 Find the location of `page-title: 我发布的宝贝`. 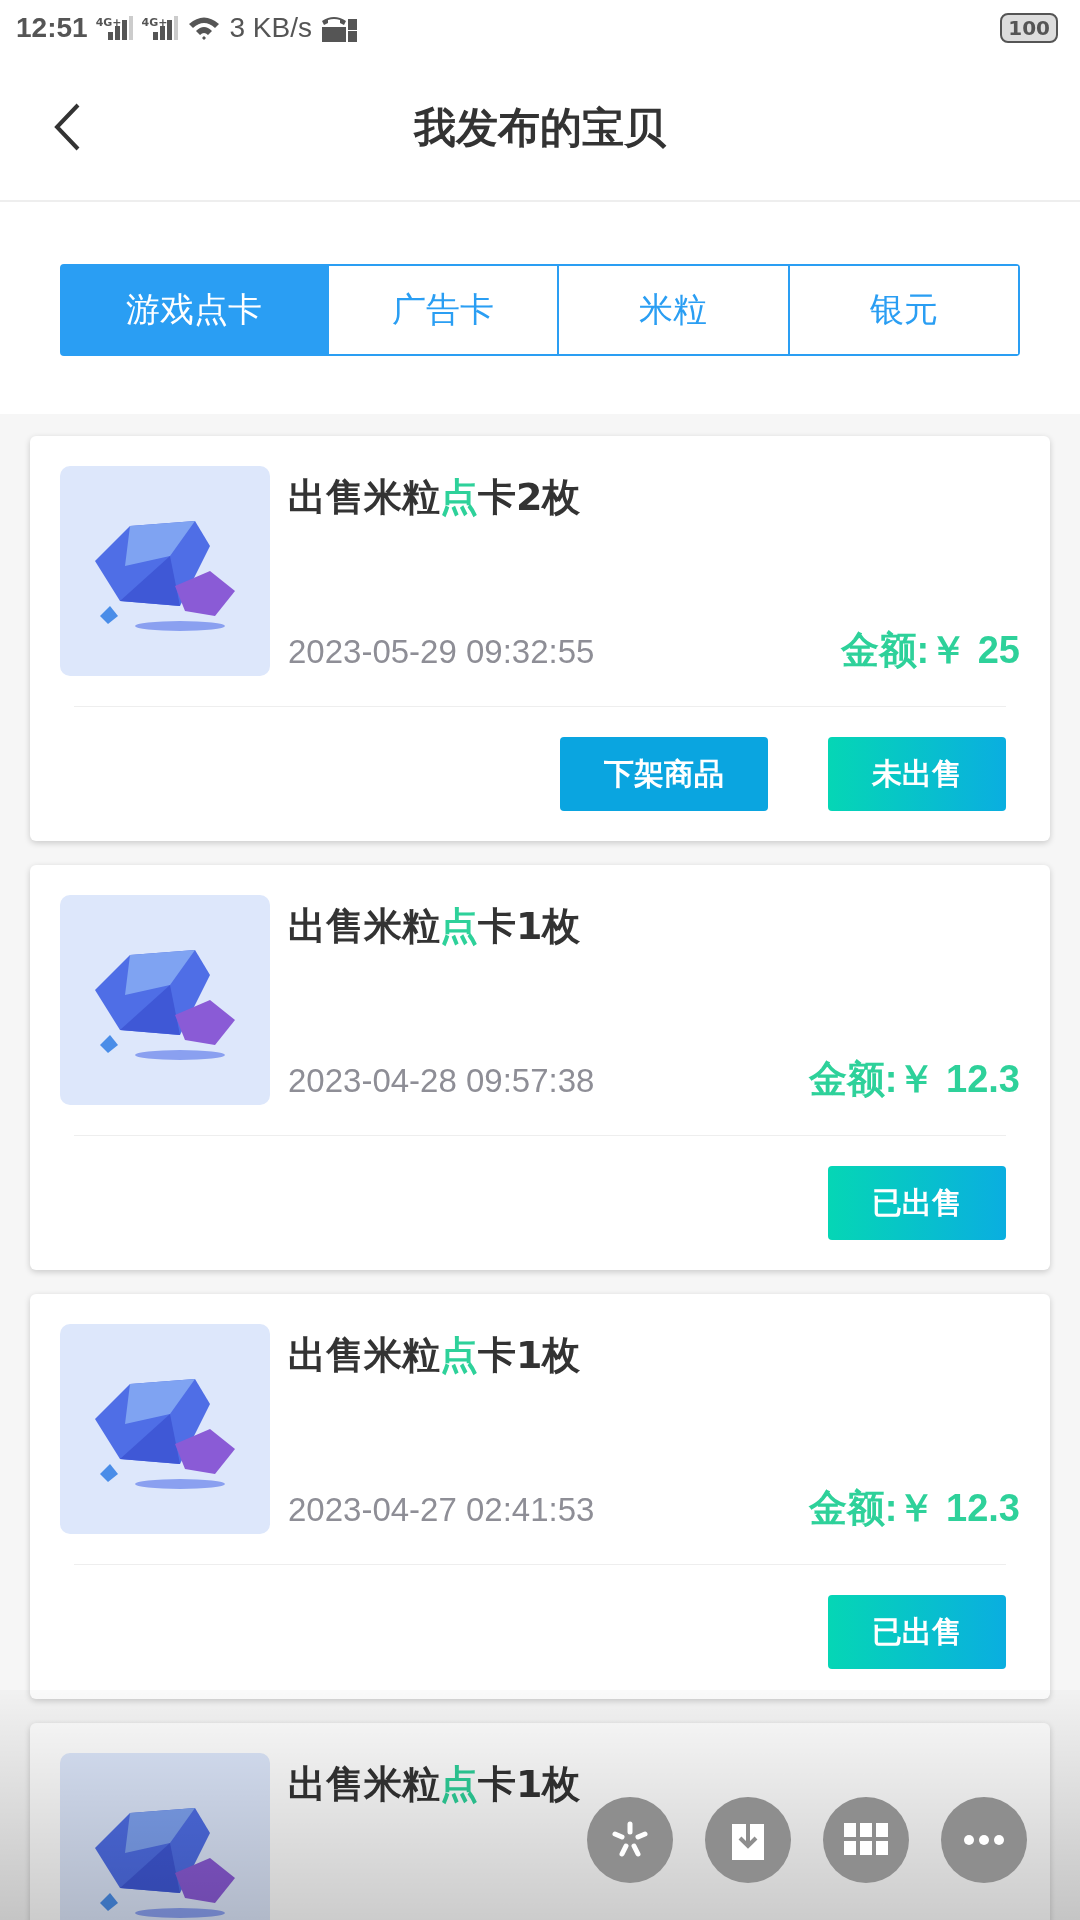

page-title: 我发布的宝贝 is located at coordinates (540, 128).